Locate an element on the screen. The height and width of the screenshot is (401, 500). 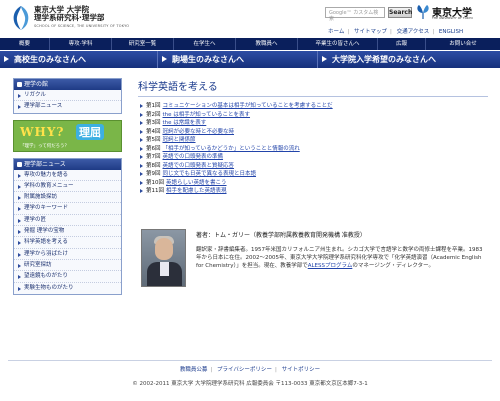
chapter-item: 第1回 コミュニケーションの基本は相手が知っていることを考慮することだ is located at coordinates (313, 106).